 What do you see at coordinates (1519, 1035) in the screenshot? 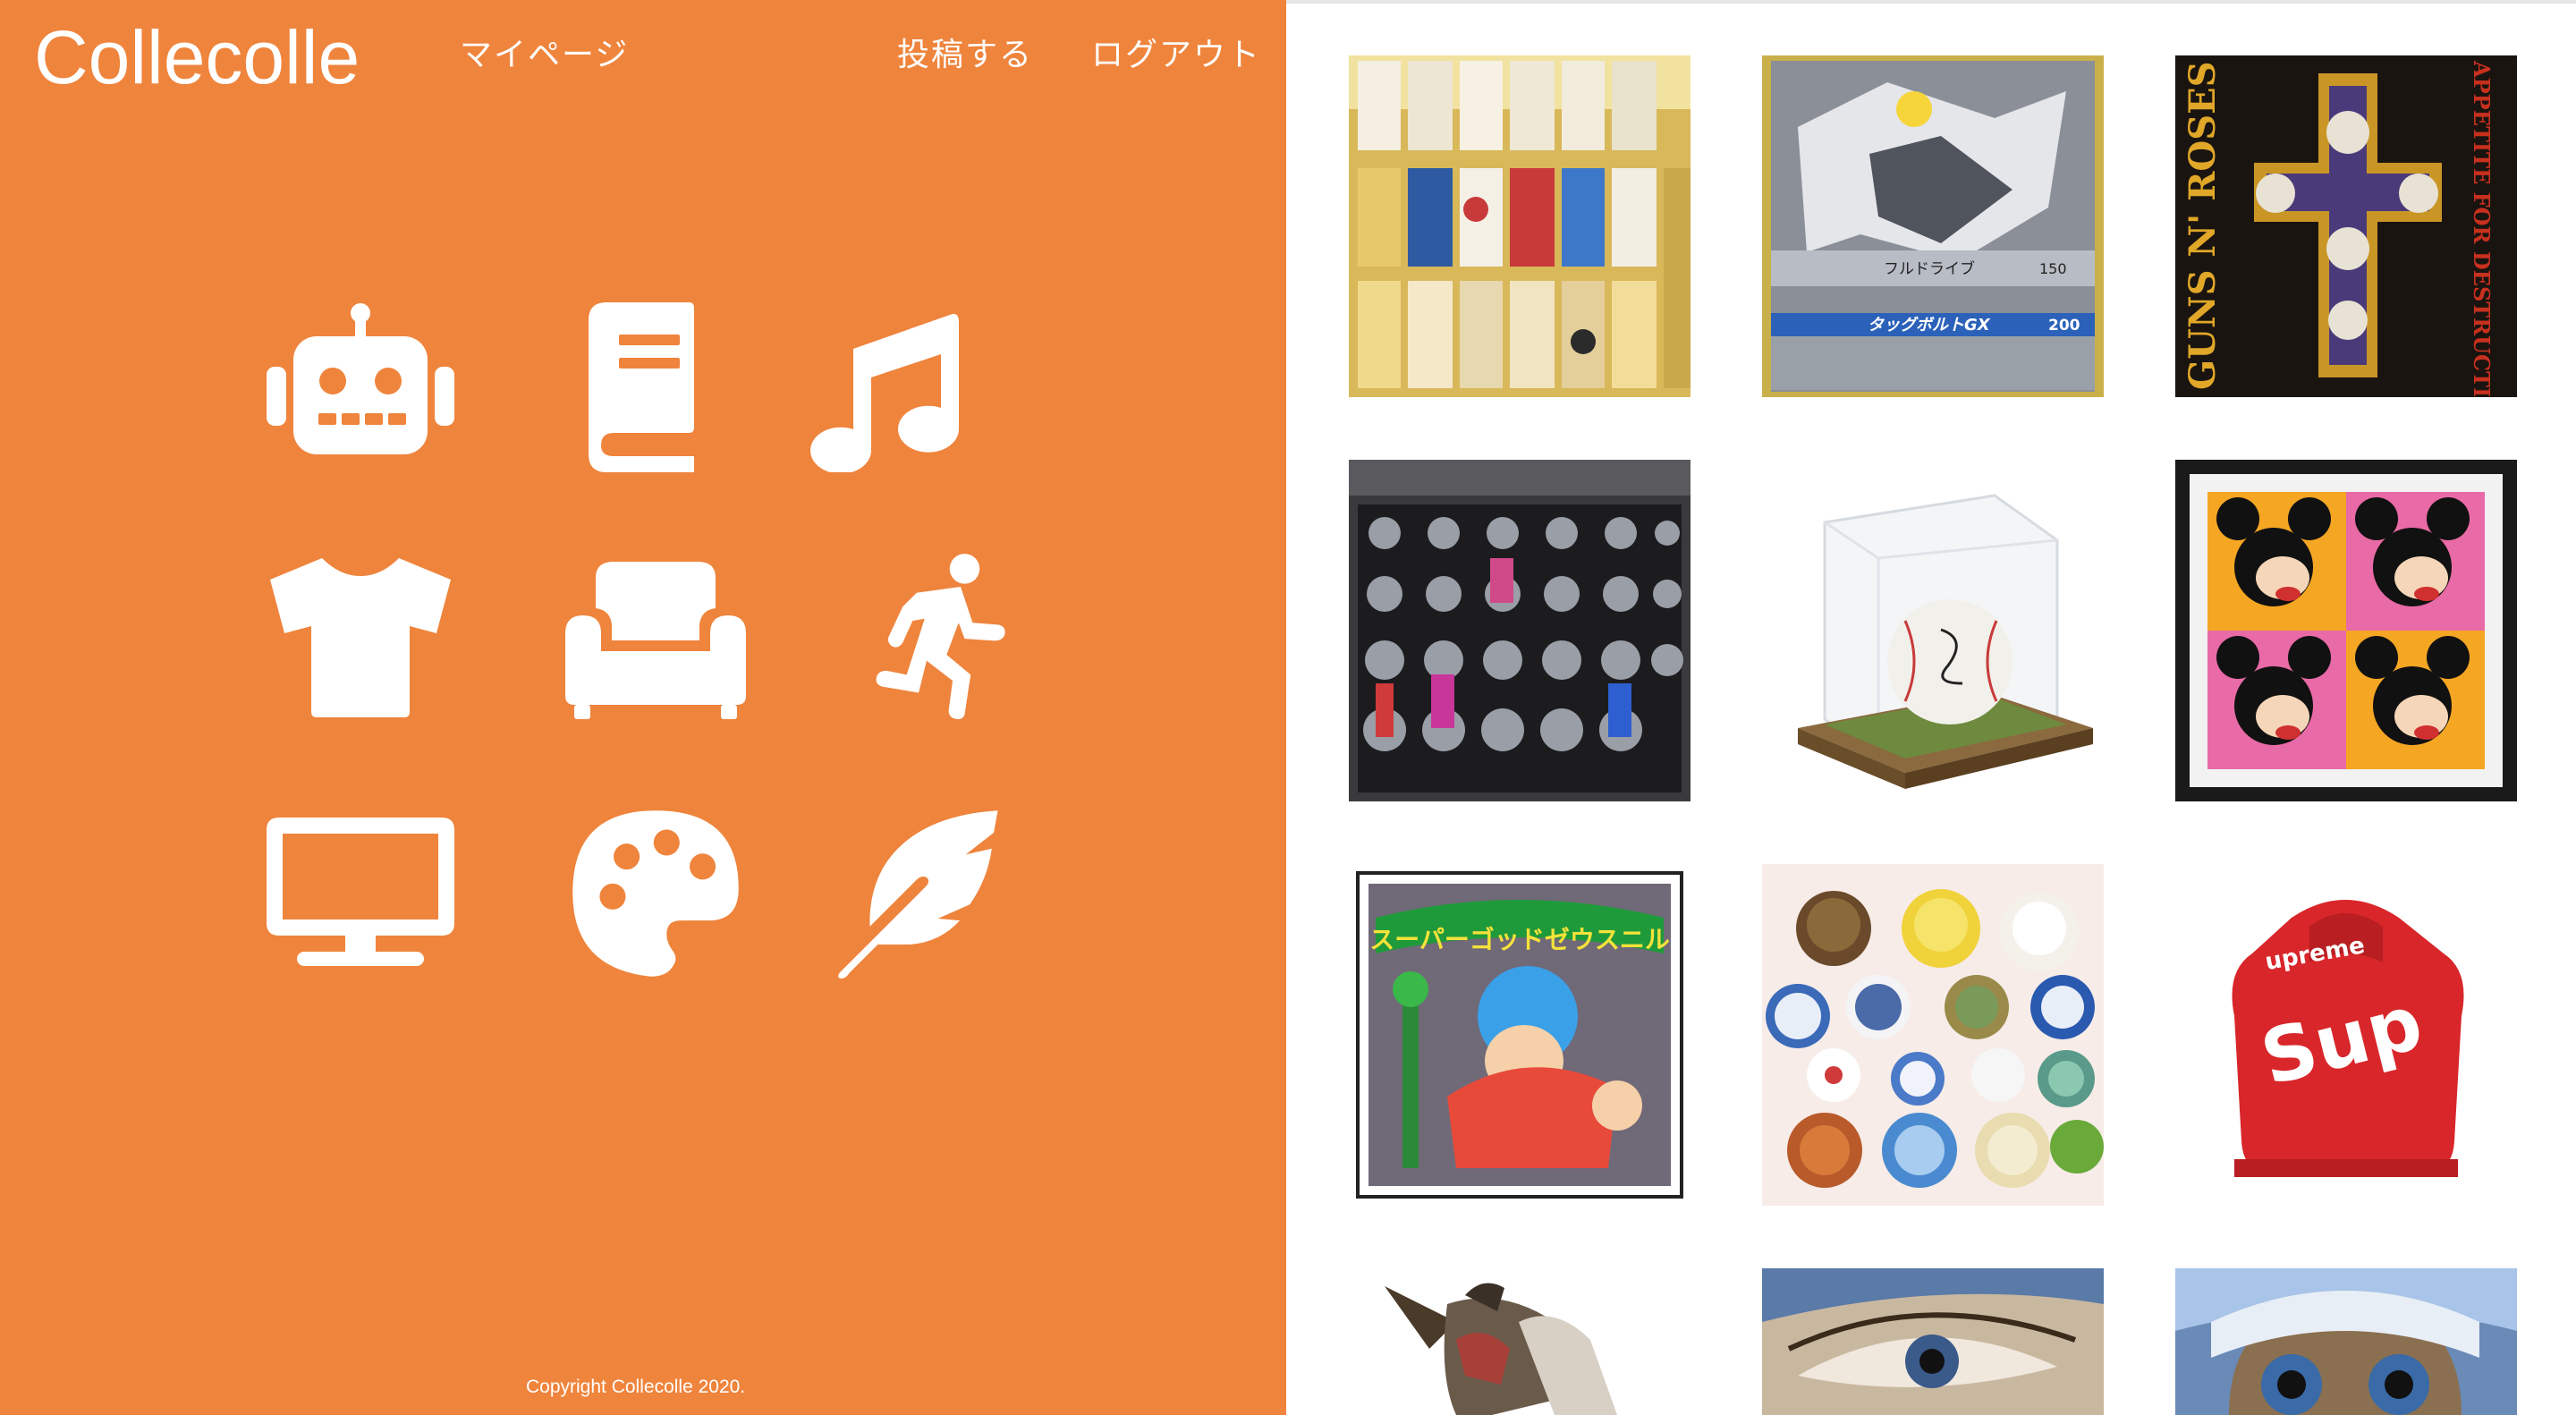
I see `post-thumbnail-bikkuriman-sticker: スーパーゴッドゼウスニル` at bounding box center [1519, 1035].